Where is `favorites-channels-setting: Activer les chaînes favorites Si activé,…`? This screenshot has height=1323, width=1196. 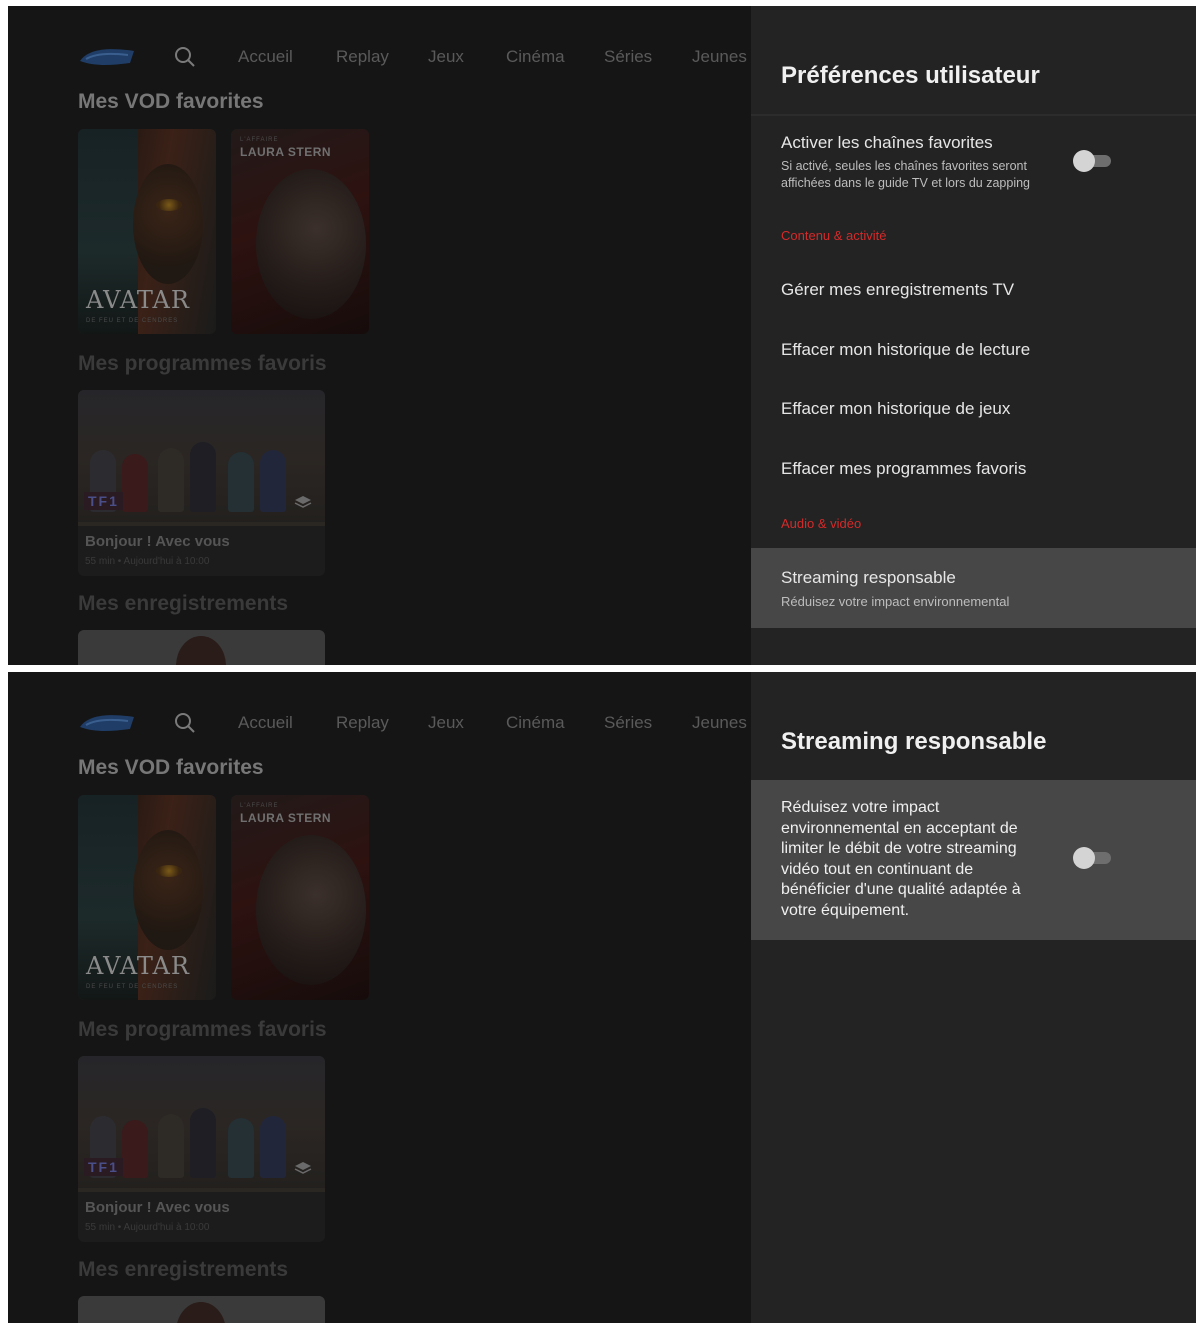 favorites-channels-setting: Activer les chaînes favorites Si activé,… is located at coordinates (973, 166).